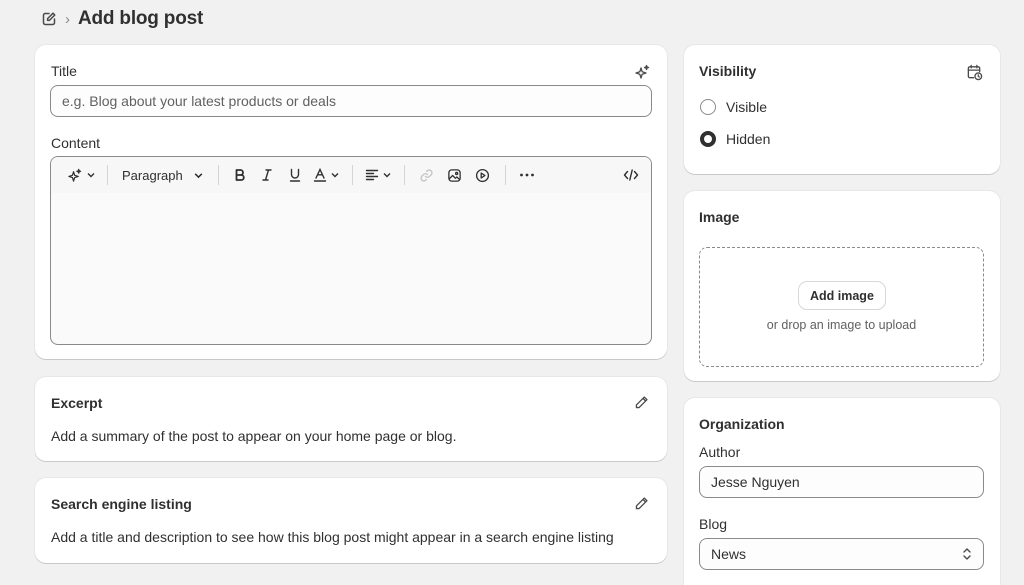 Image resolution: width=1024 pixels, height=585 pixels. What do you see at coordinates (842, 109) in the screenshot?
I see `visibility-card: Visibility Visible Hidden` at bounding box center [842, 109].